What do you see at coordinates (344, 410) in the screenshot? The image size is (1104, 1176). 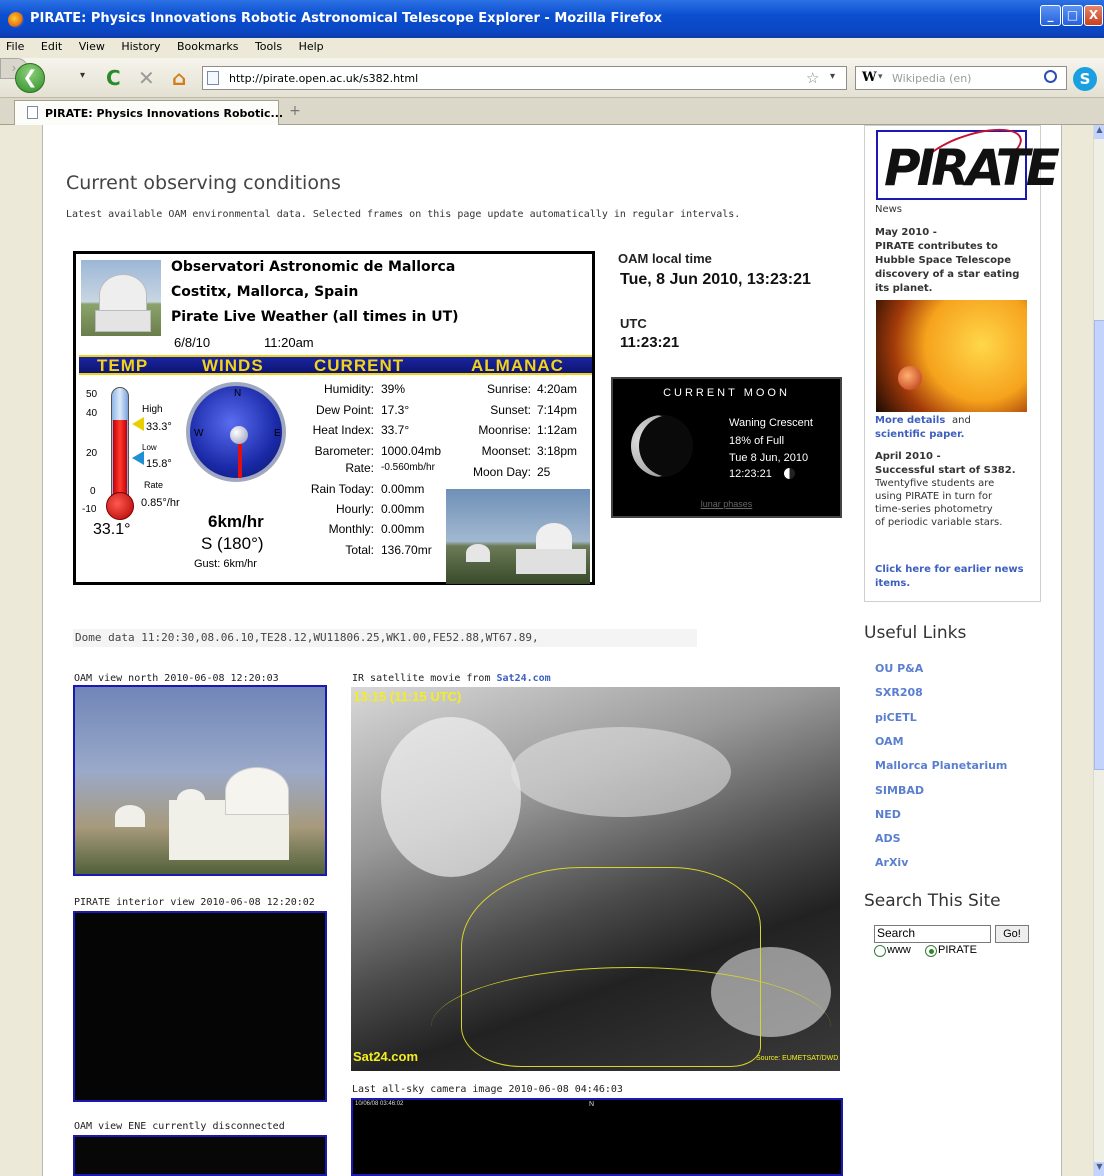 I see `current-label: Dew Point:` at bounding box center [344, 410].